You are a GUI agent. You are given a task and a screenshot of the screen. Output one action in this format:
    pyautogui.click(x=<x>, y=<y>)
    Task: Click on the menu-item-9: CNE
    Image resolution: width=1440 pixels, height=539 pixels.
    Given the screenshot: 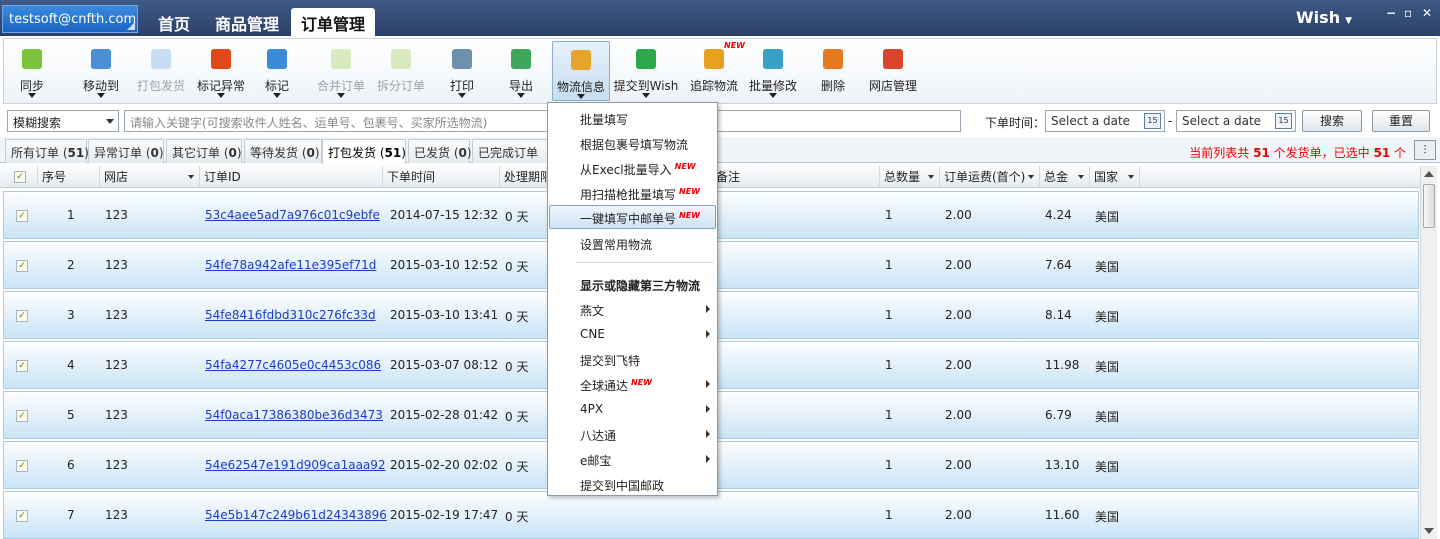 What is the action you would take?
    pyautogui.click(x=632, y=334)
    